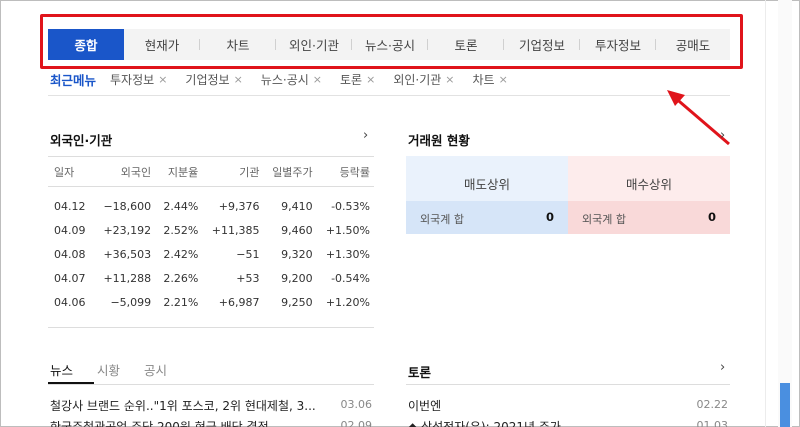 The image size is (800, 427). Describe the element at coordinates (356, 423) in the screenshot. I see `news-date: 02.09` at that location.